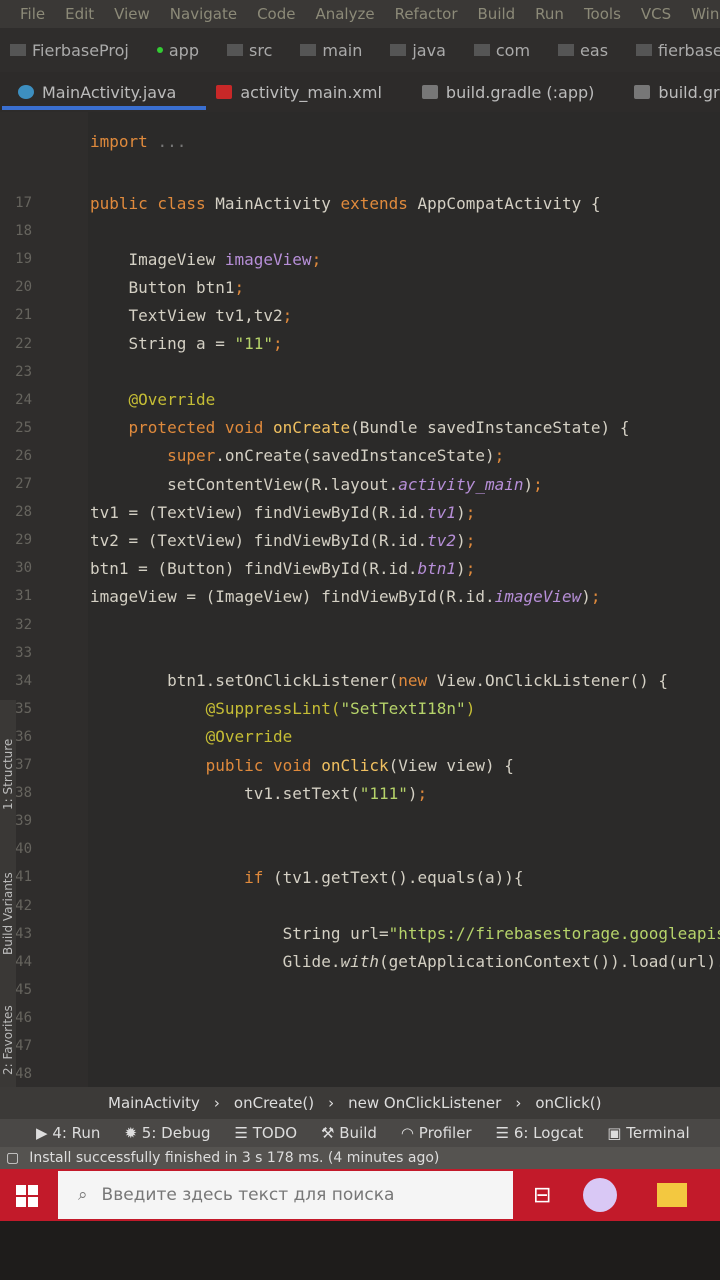 This screenshot has width=720, height=1280. I want to click on tool-label: TODO, so click(275, 1133).